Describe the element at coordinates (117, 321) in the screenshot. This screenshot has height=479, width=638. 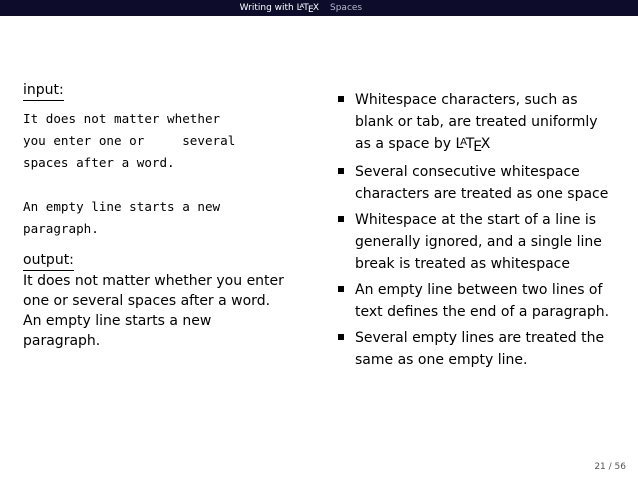
I see `output-line: An empty line starts a new` at that location.